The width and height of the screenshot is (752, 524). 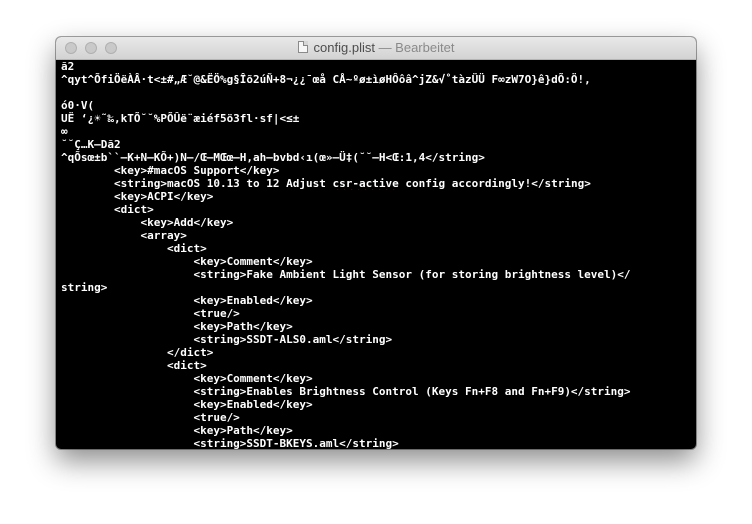 I want to click on document-icon, so click(x=302, y=47).